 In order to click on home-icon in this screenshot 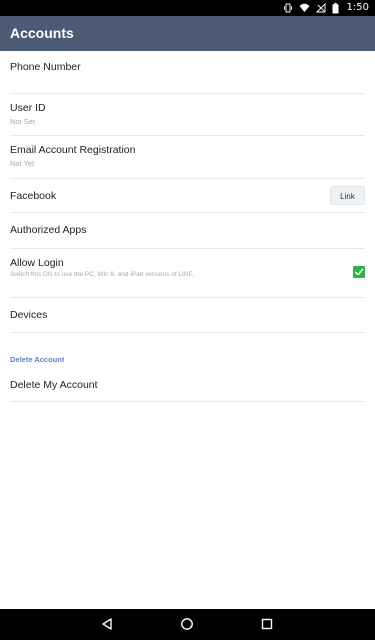, I will do `click(187, 624)`.